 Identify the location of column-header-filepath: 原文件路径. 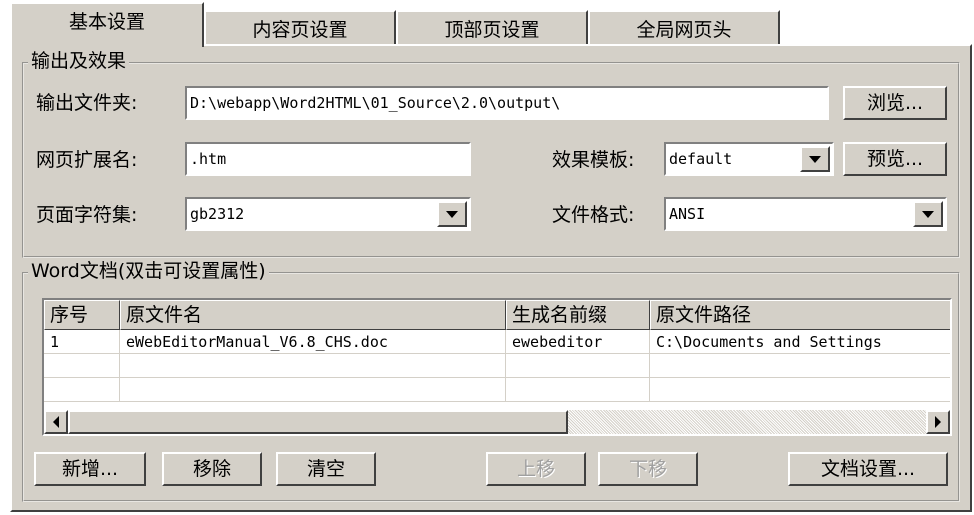
(800, 315).